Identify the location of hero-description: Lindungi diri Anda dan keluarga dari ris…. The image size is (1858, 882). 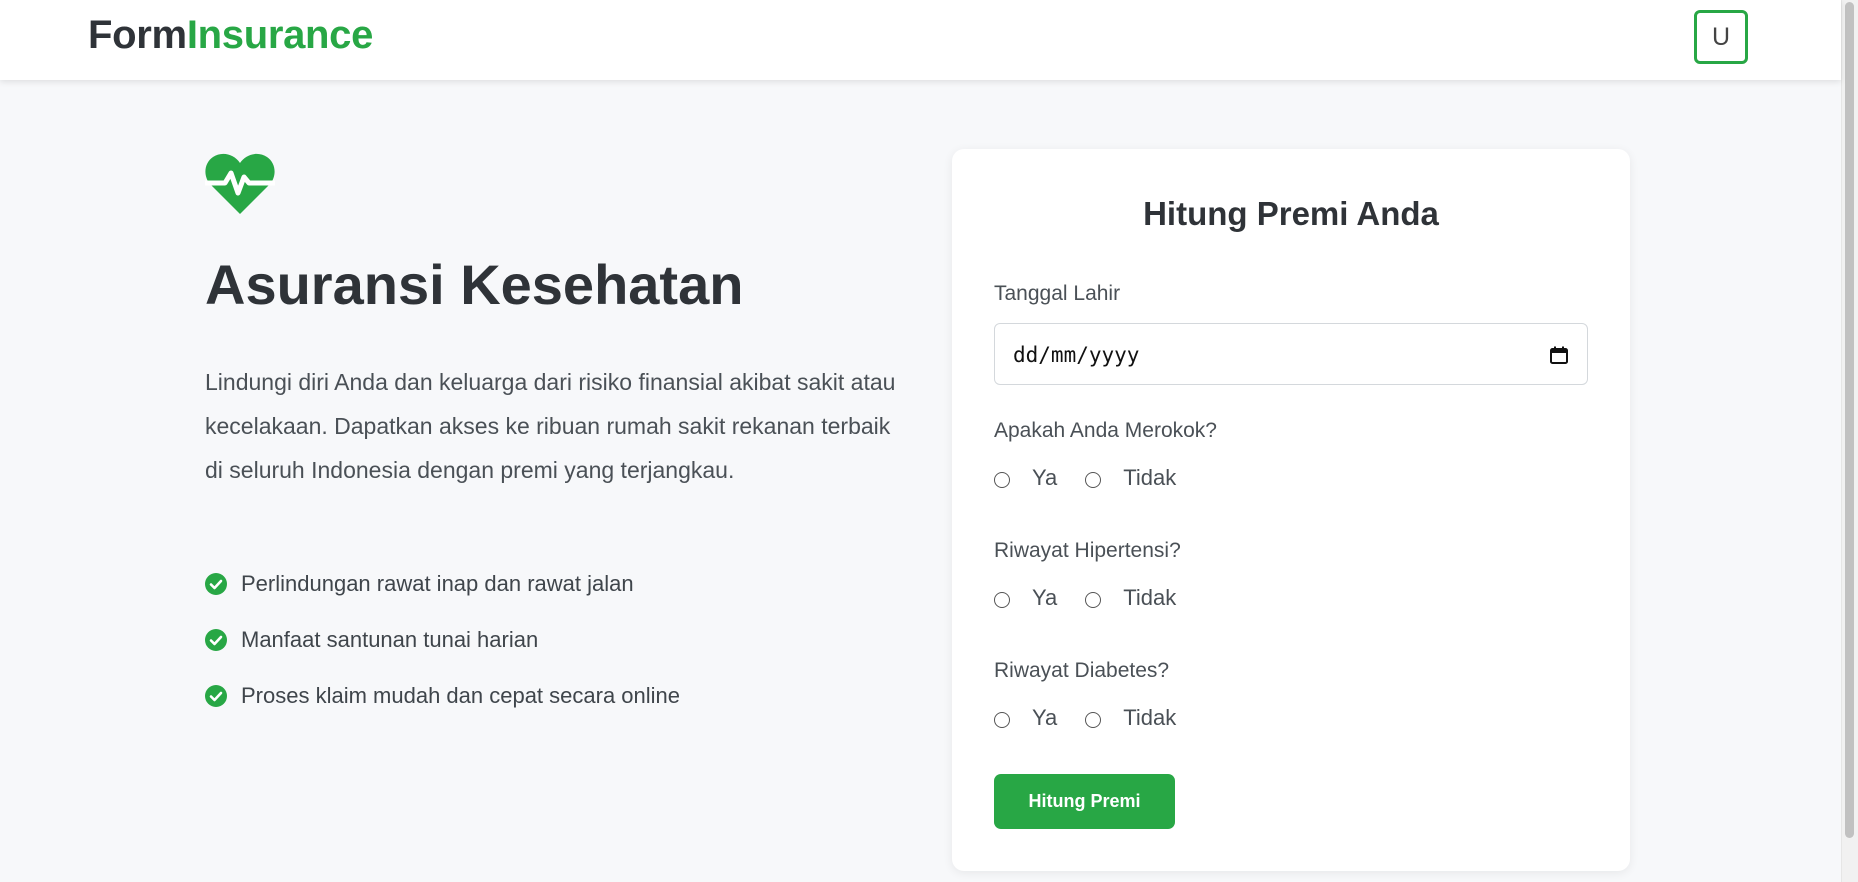
(550, 426).